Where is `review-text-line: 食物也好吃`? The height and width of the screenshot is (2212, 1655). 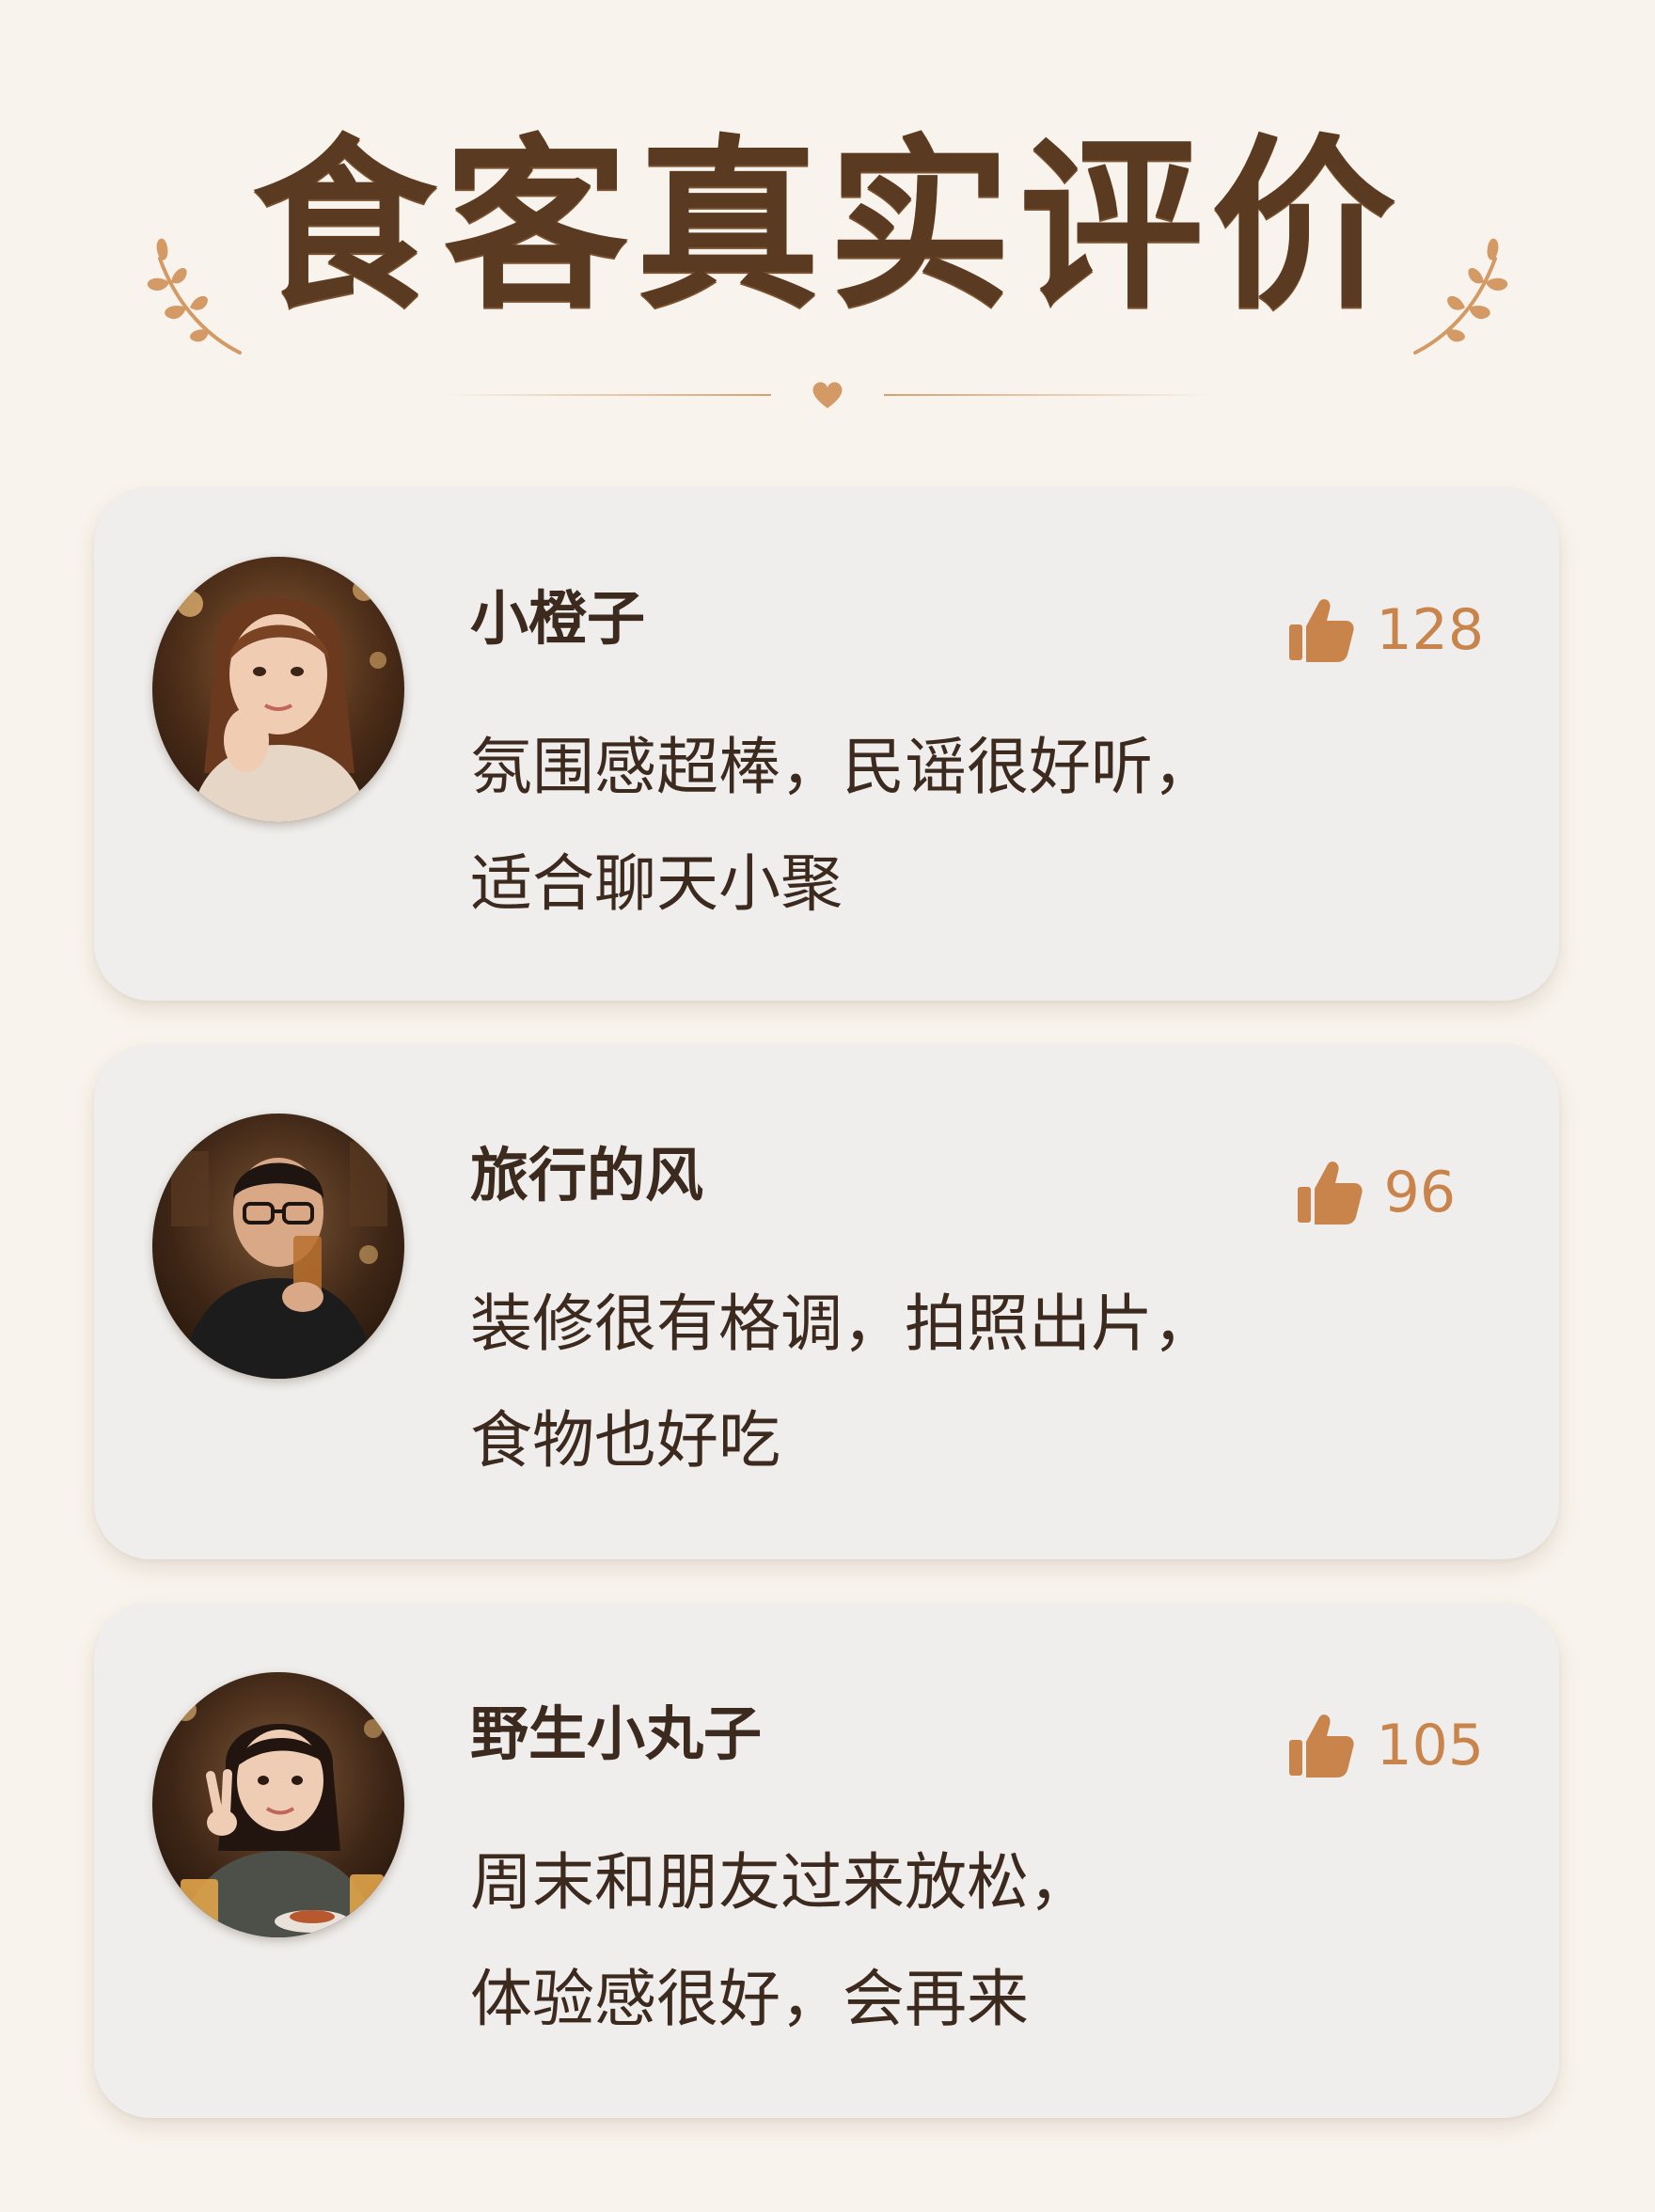
review-text-line: 食物也好吃 is located at coordinates (625, 1440).